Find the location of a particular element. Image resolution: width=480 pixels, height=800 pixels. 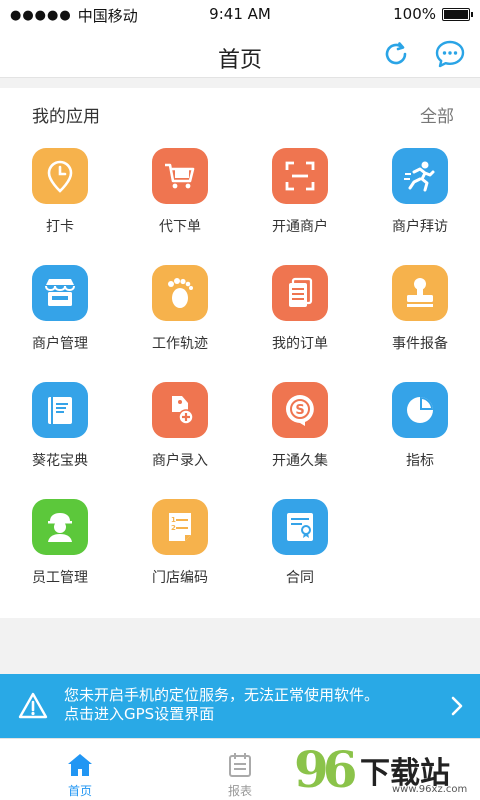

chevron-right-icon is located at coordinates (457, 706).